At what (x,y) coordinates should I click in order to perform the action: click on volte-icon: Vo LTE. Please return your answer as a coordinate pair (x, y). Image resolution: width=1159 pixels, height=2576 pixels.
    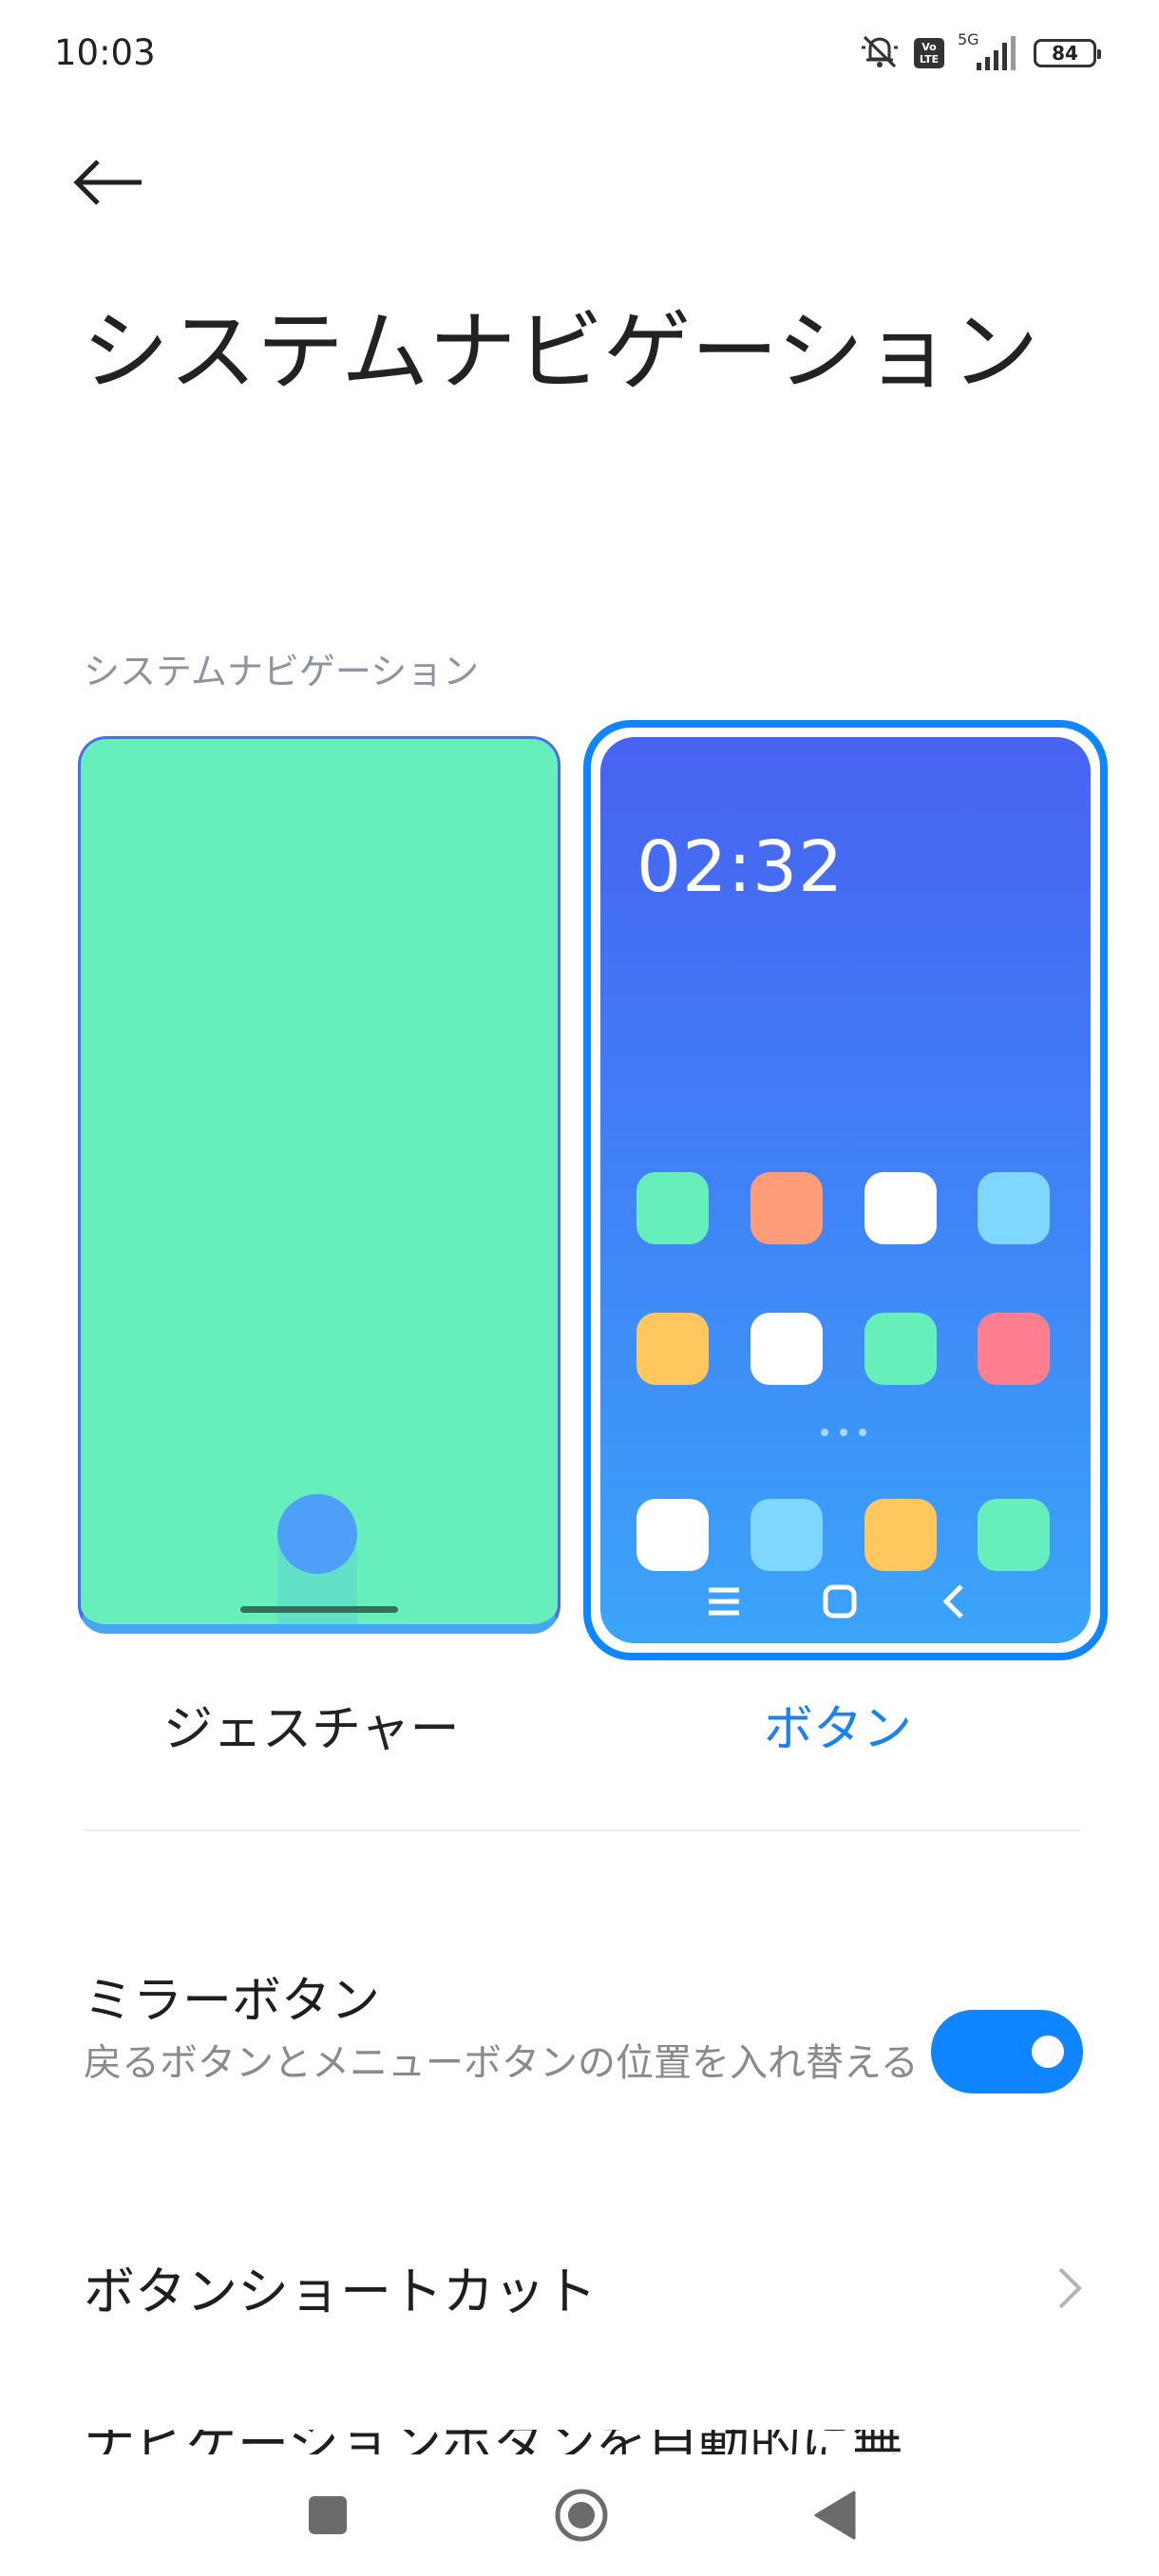
    Looking at the image, I should click on (929, 53).